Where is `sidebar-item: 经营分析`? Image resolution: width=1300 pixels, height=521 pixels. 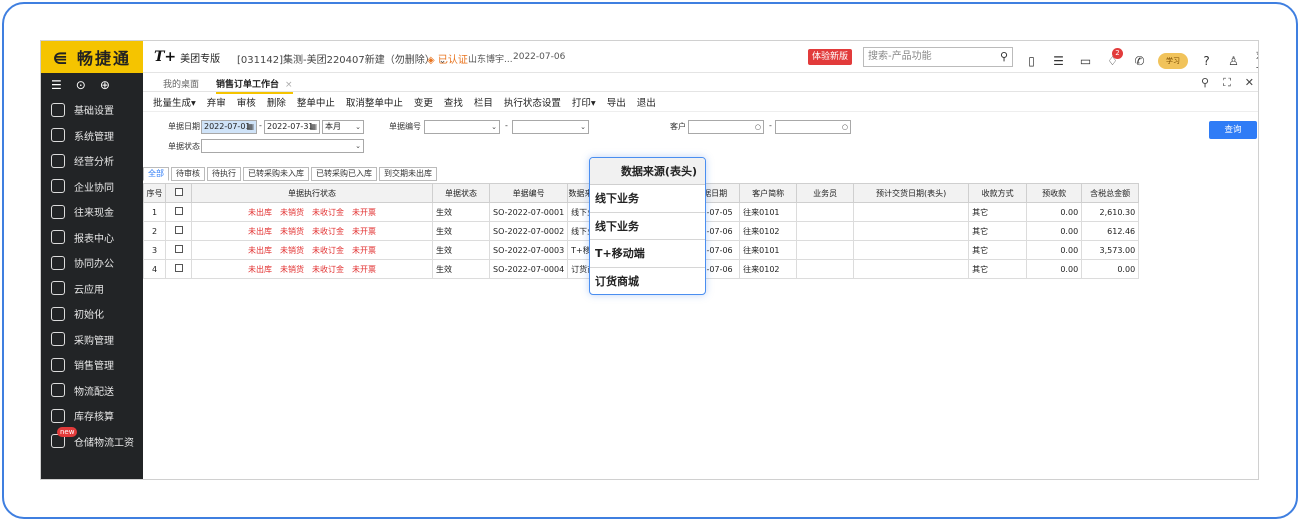
sidebar-item: 经营分析 is located at coordinates (92, 161).